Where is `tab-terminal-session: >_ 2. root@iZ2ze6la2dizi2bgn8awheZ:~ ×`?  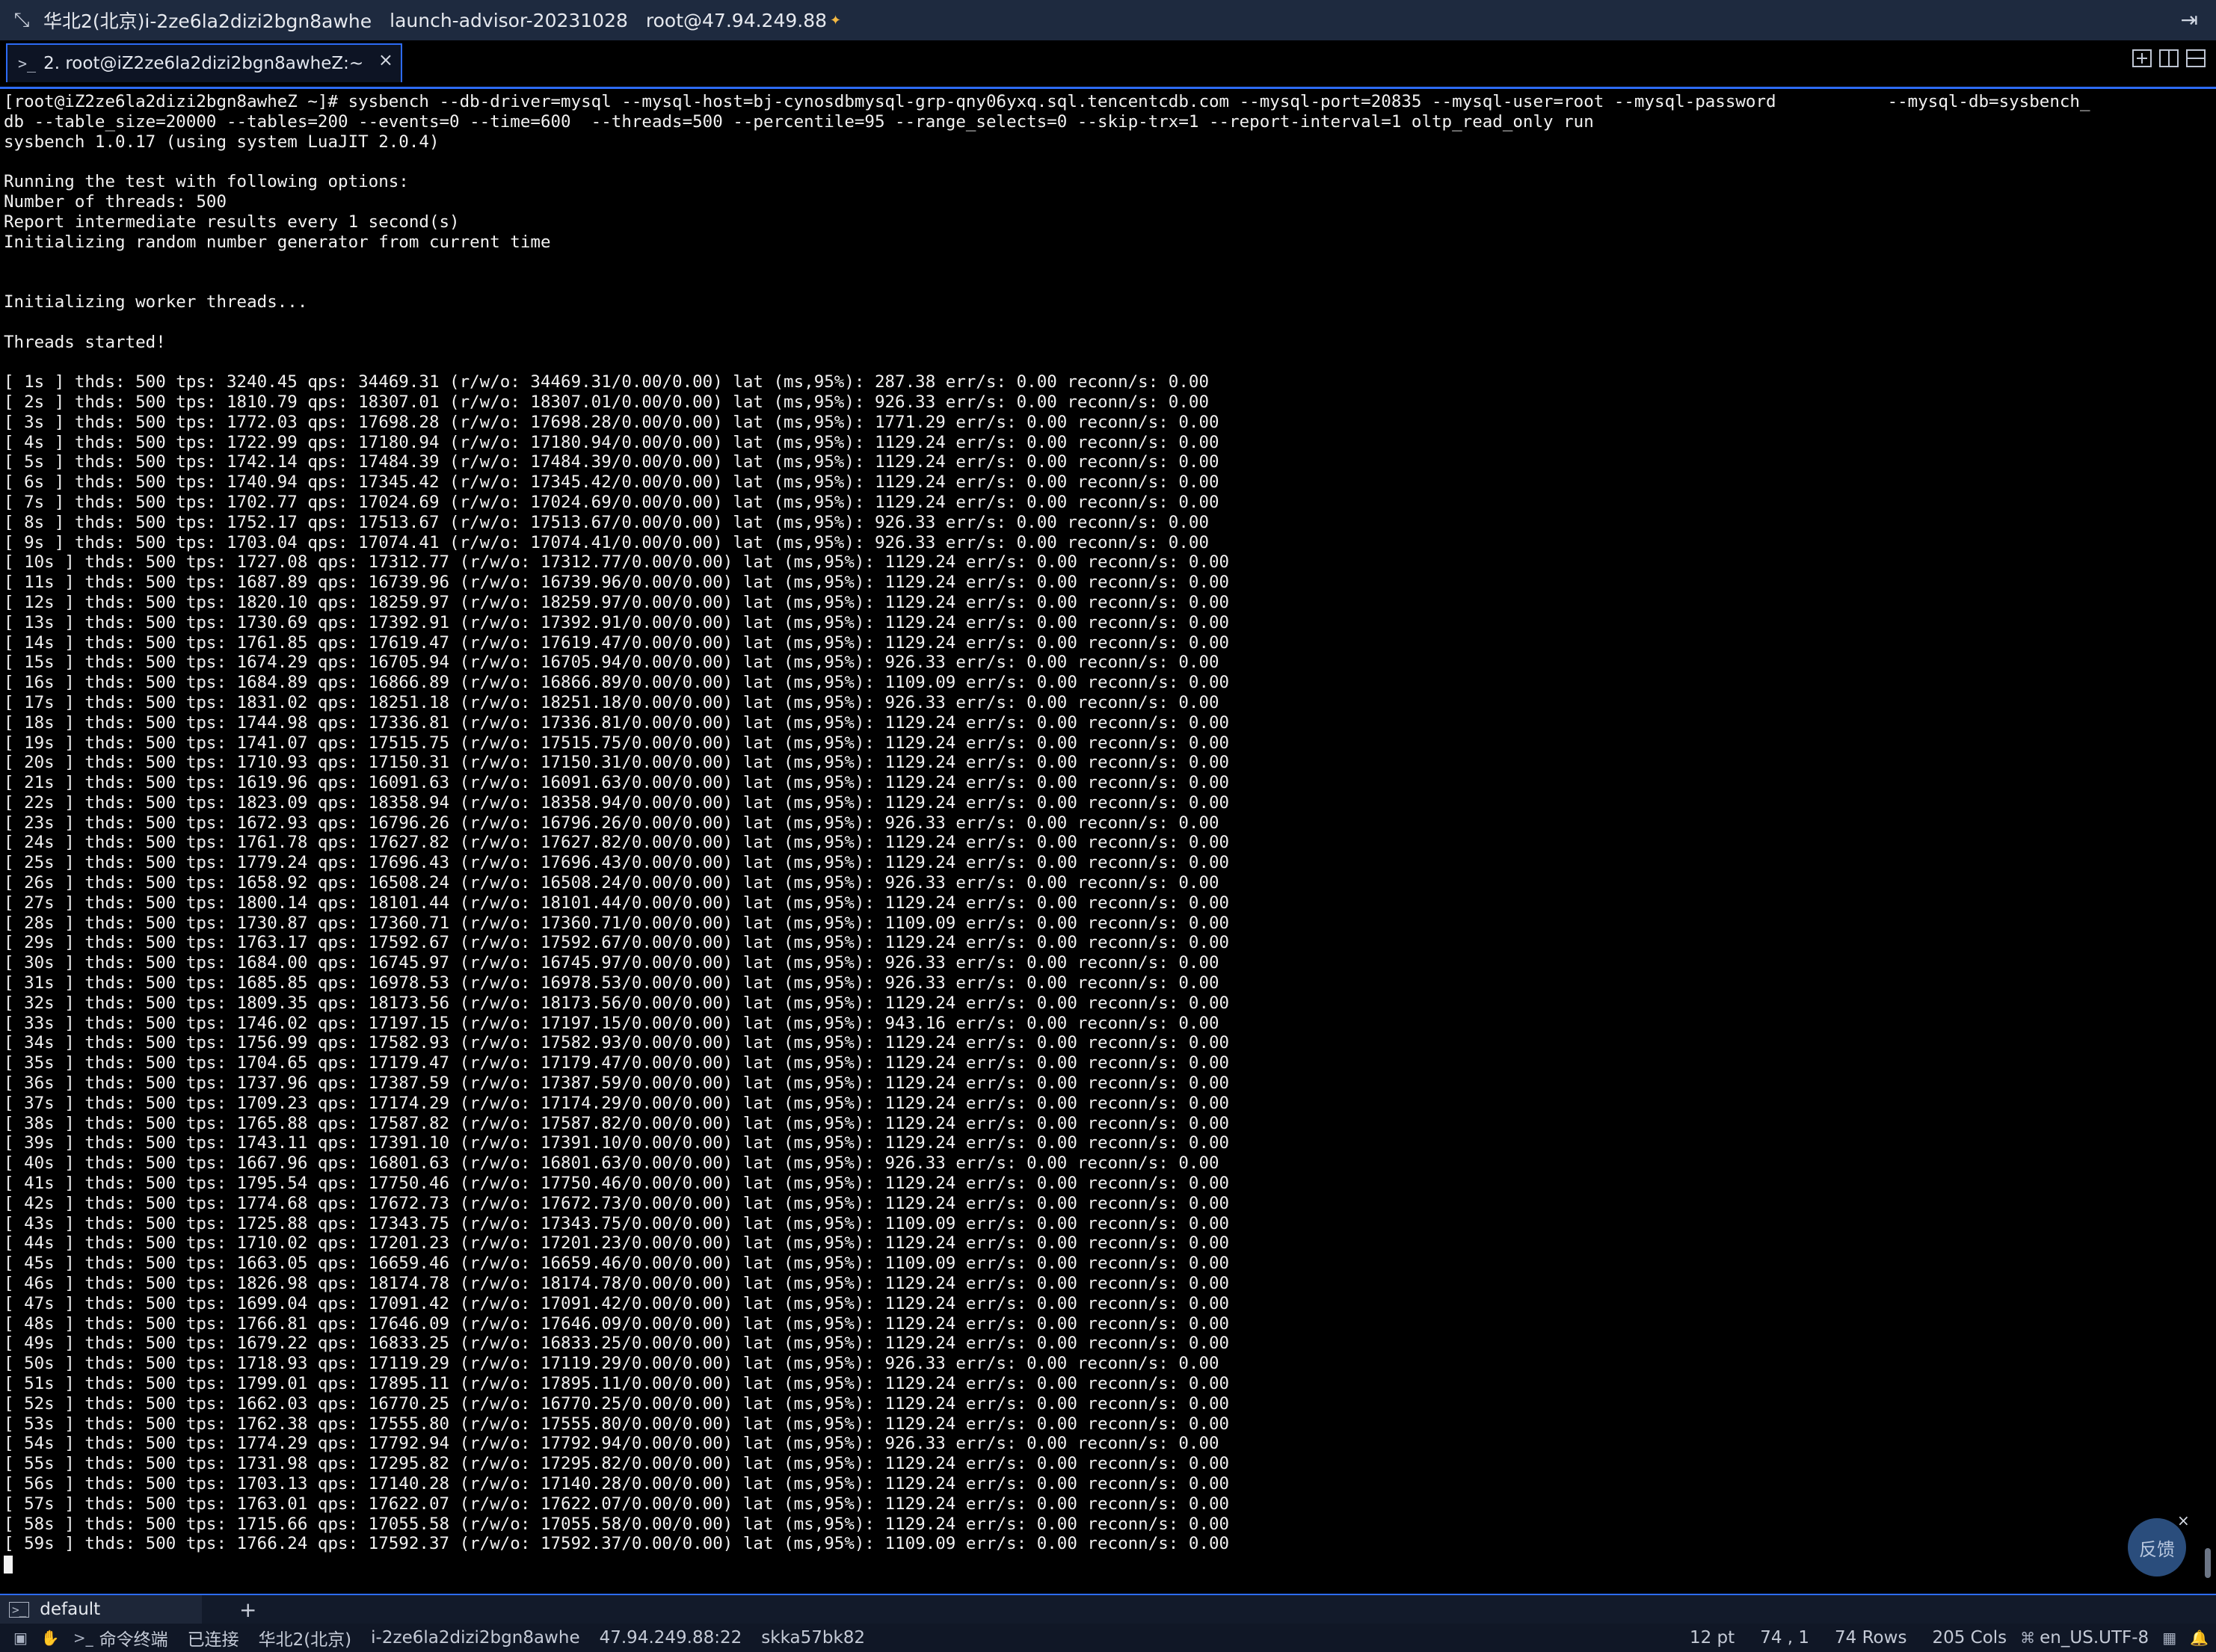 tab-terminal-session: >_ 2. root@iZ2ze6la2dizi2bgn8awheZ:~ × is located at coordinates (204, 62).